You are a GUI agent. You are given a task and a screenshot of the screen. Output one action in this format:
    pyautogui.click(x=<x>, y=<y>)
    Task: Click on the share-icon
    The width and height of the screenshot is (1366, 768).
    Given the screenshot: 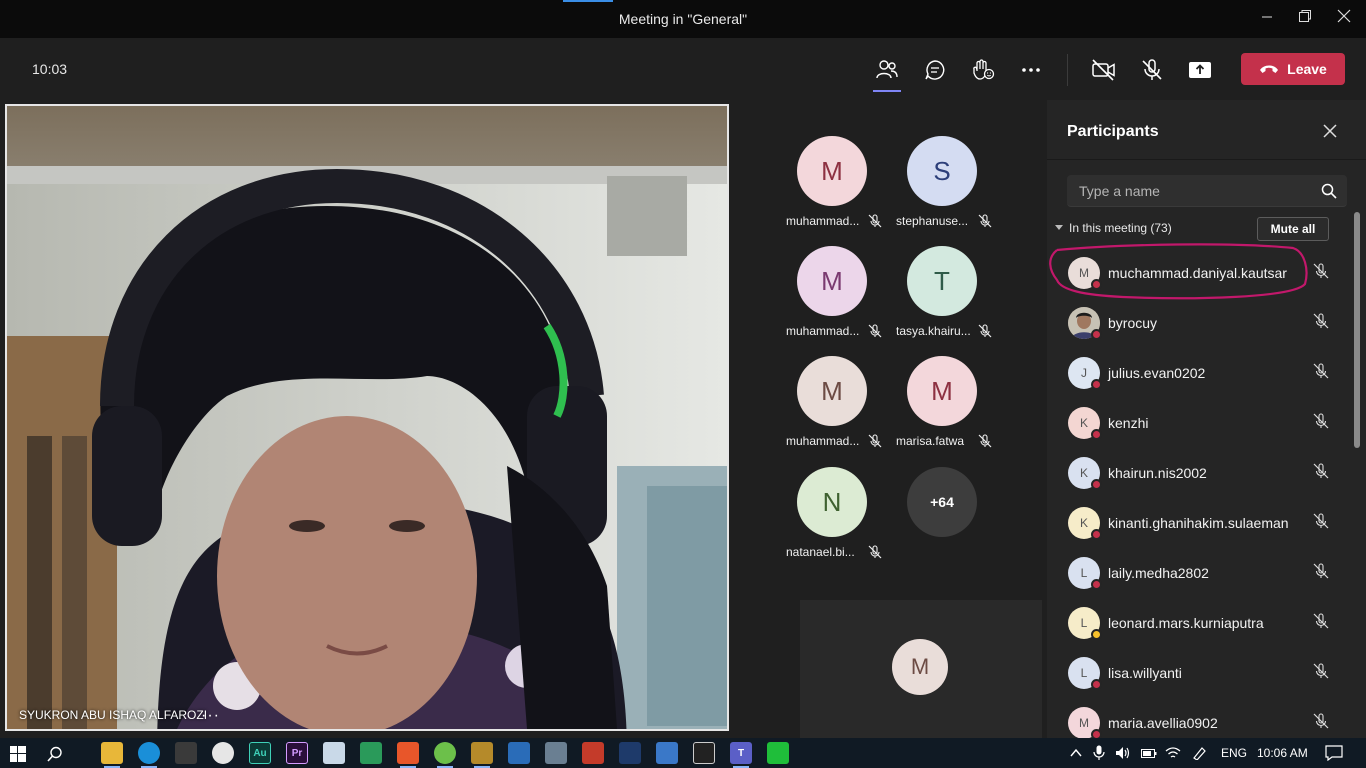 What is the action you would take?
    pyautogui.click(x=1200, y=70)
    